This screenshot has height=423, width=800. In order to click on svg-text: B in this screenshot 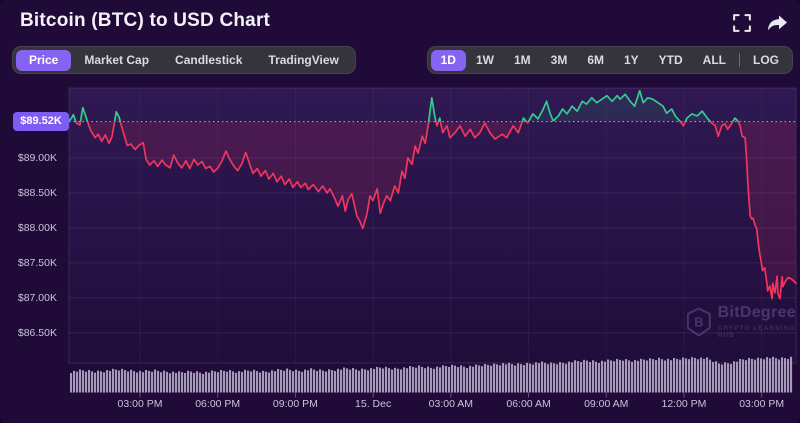, I will do `click(698, 322)`.